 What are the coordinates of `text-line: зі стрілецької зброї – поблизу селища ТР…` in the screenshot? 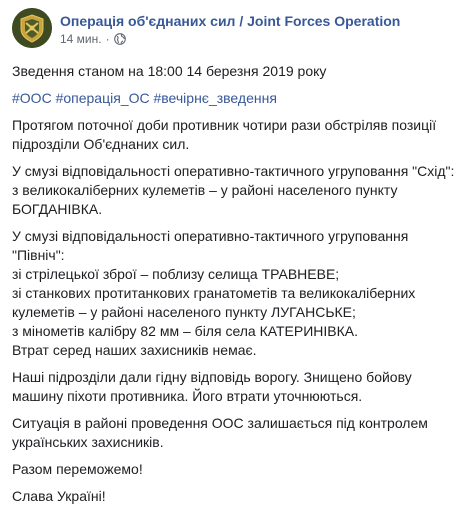 It's located at (176, 274).